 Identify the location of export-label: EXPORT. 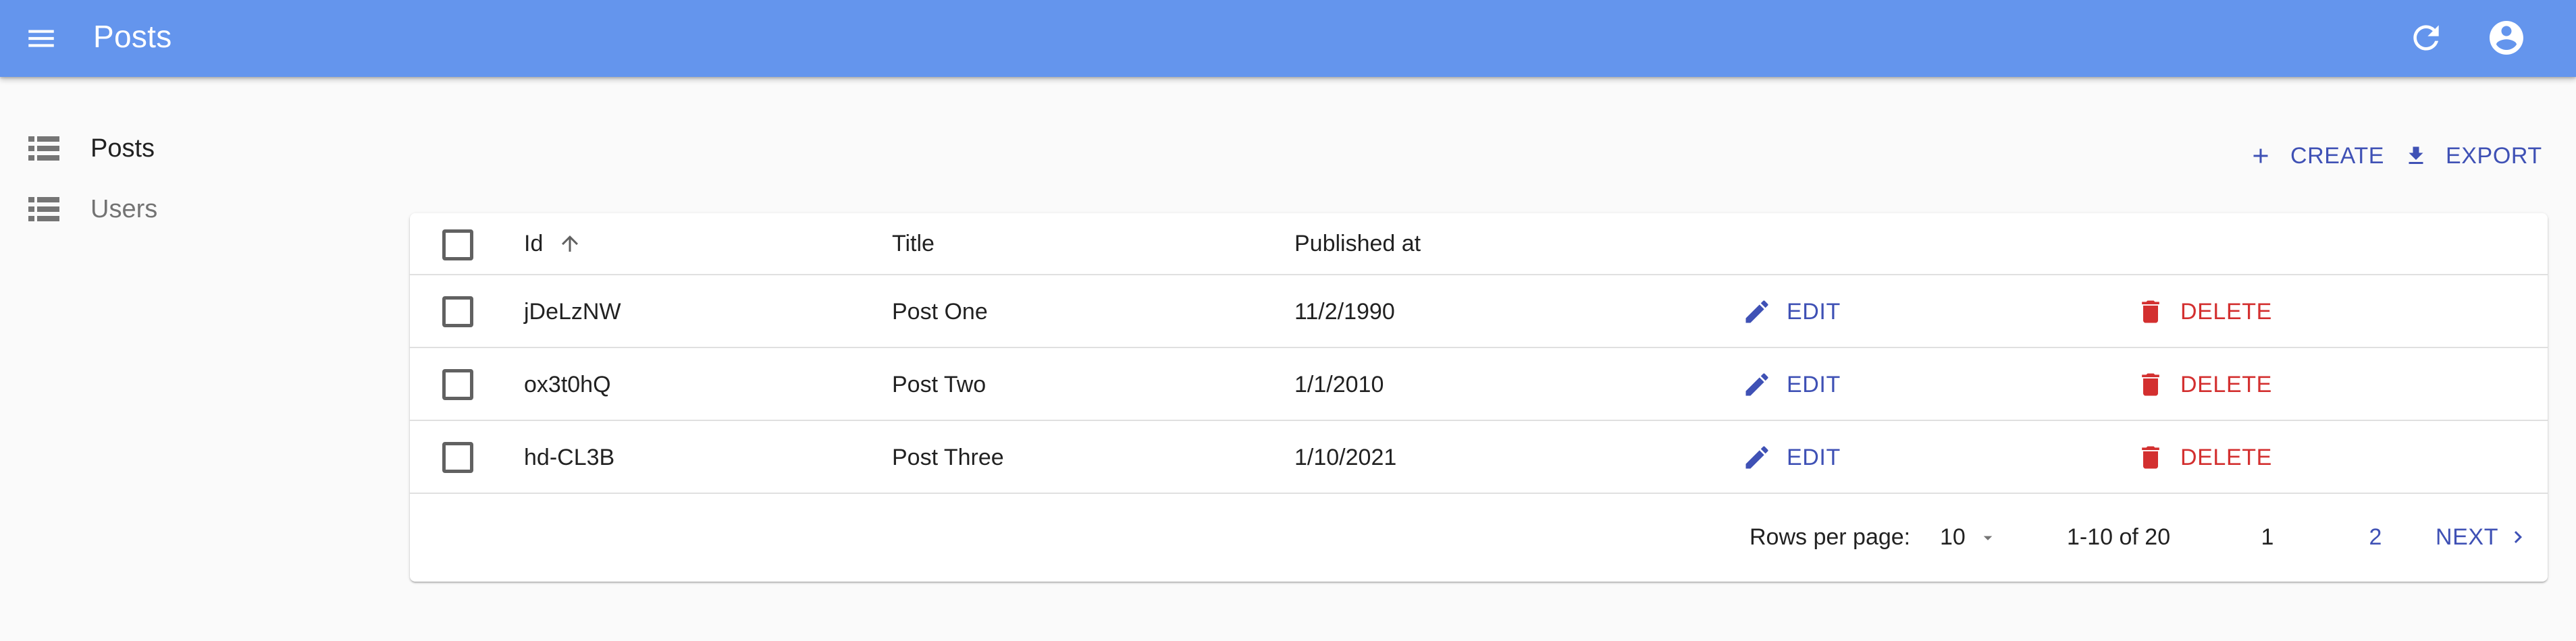
(2494, 156).